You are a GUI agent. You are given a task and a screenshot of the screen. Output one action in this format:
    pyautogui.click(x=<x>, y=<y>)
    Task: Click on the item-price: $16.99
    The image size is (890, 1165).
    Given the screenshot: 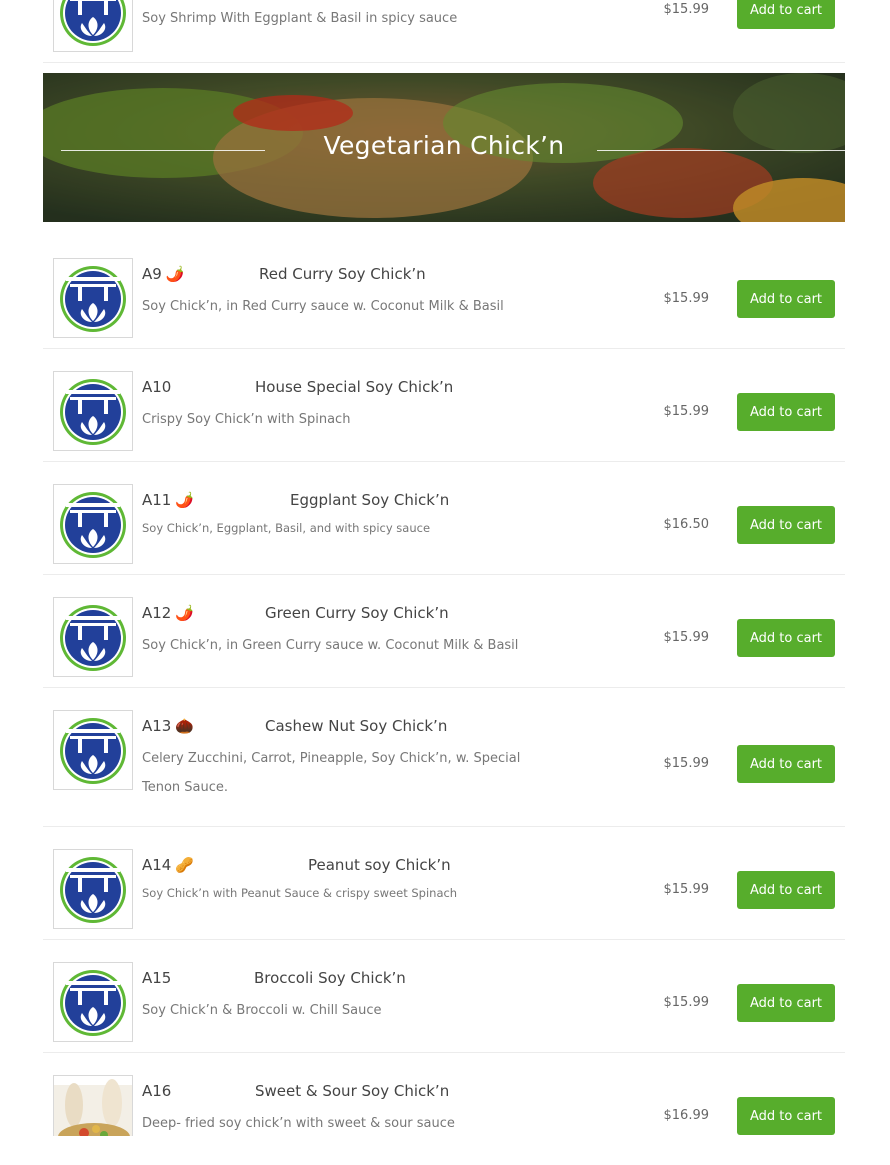 What is the action you would take?
    pyautogui.click(x=686, y=1115)
    